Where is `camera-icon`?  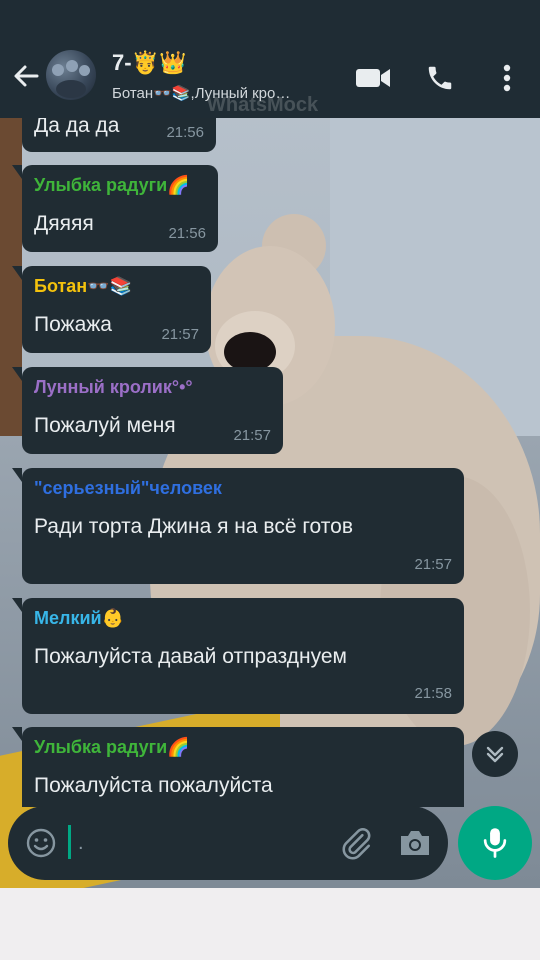 camera-icon is located at coordinates (415, 843).